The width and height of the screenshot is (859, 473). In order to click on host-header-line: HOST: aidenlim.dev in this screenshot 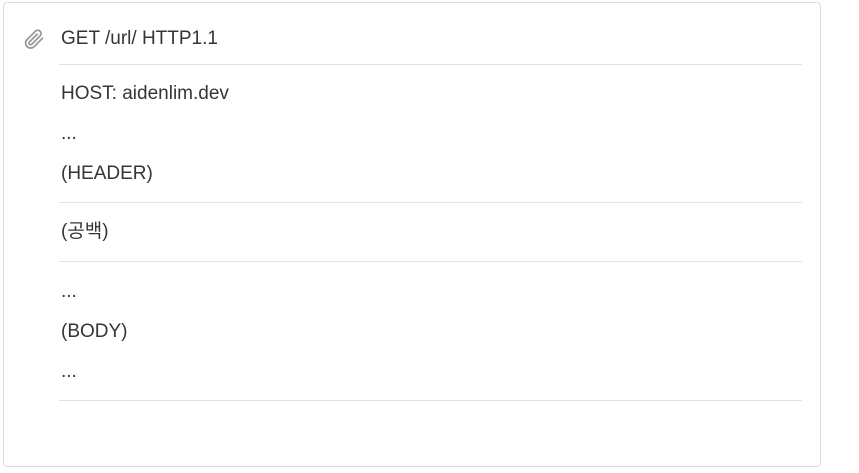, I will do `click(145, 93)`.